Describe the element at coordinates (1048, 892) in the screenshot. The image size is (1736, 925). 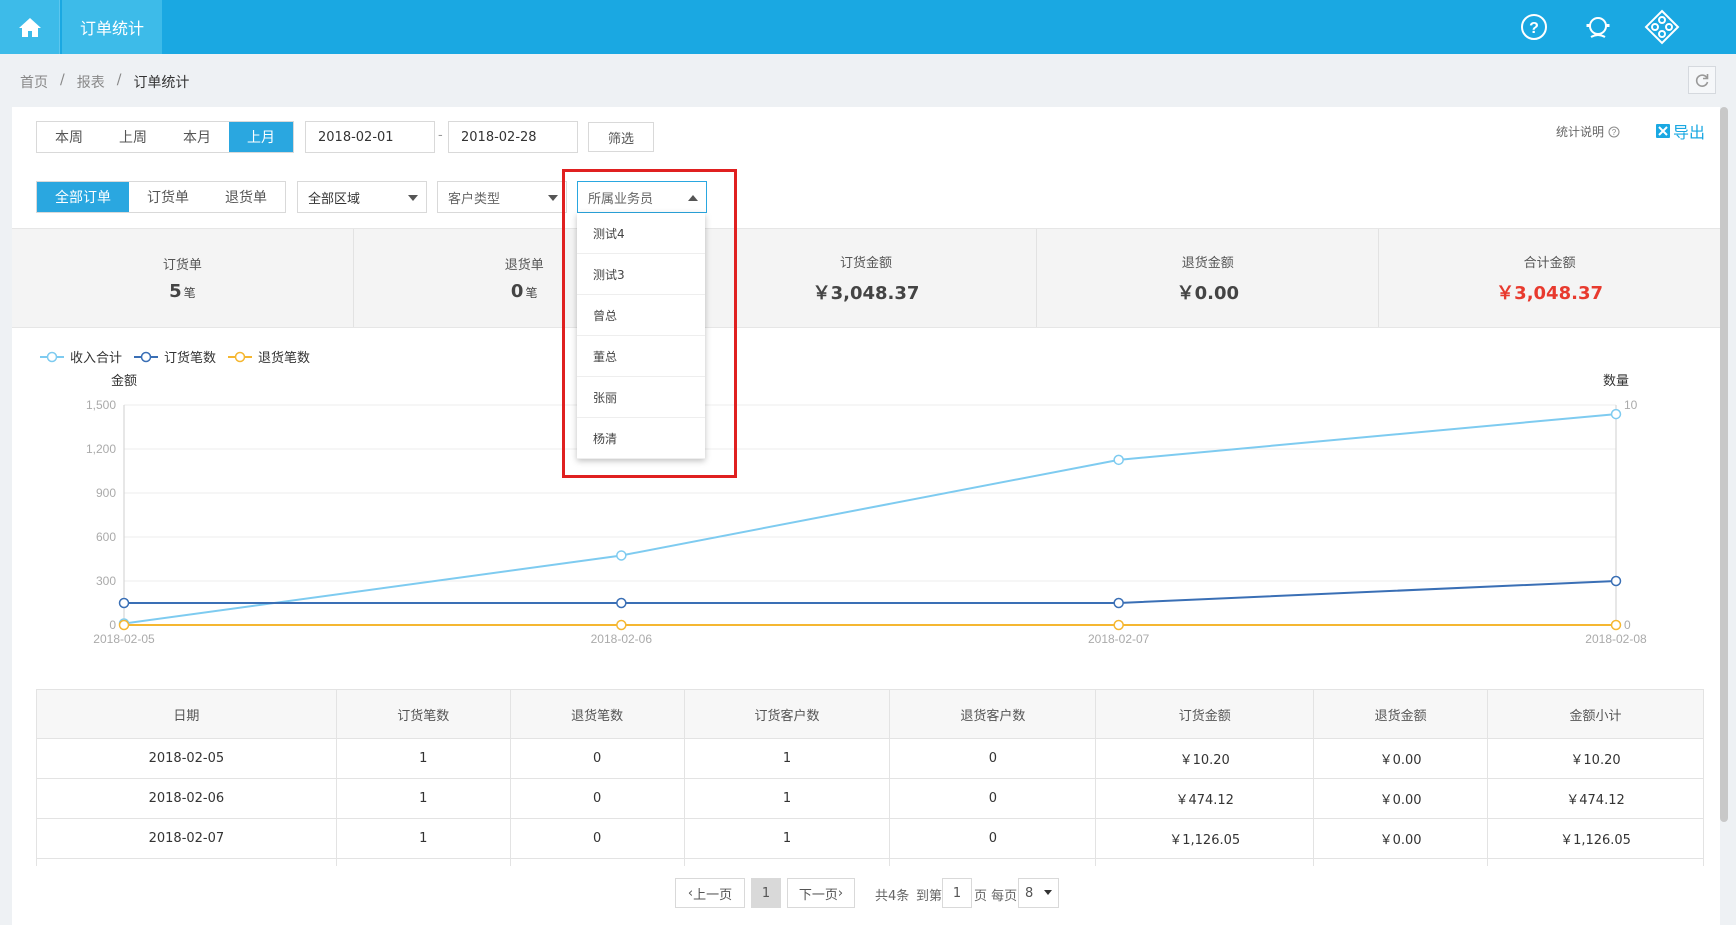
I see `caret-down-icon` at that location.